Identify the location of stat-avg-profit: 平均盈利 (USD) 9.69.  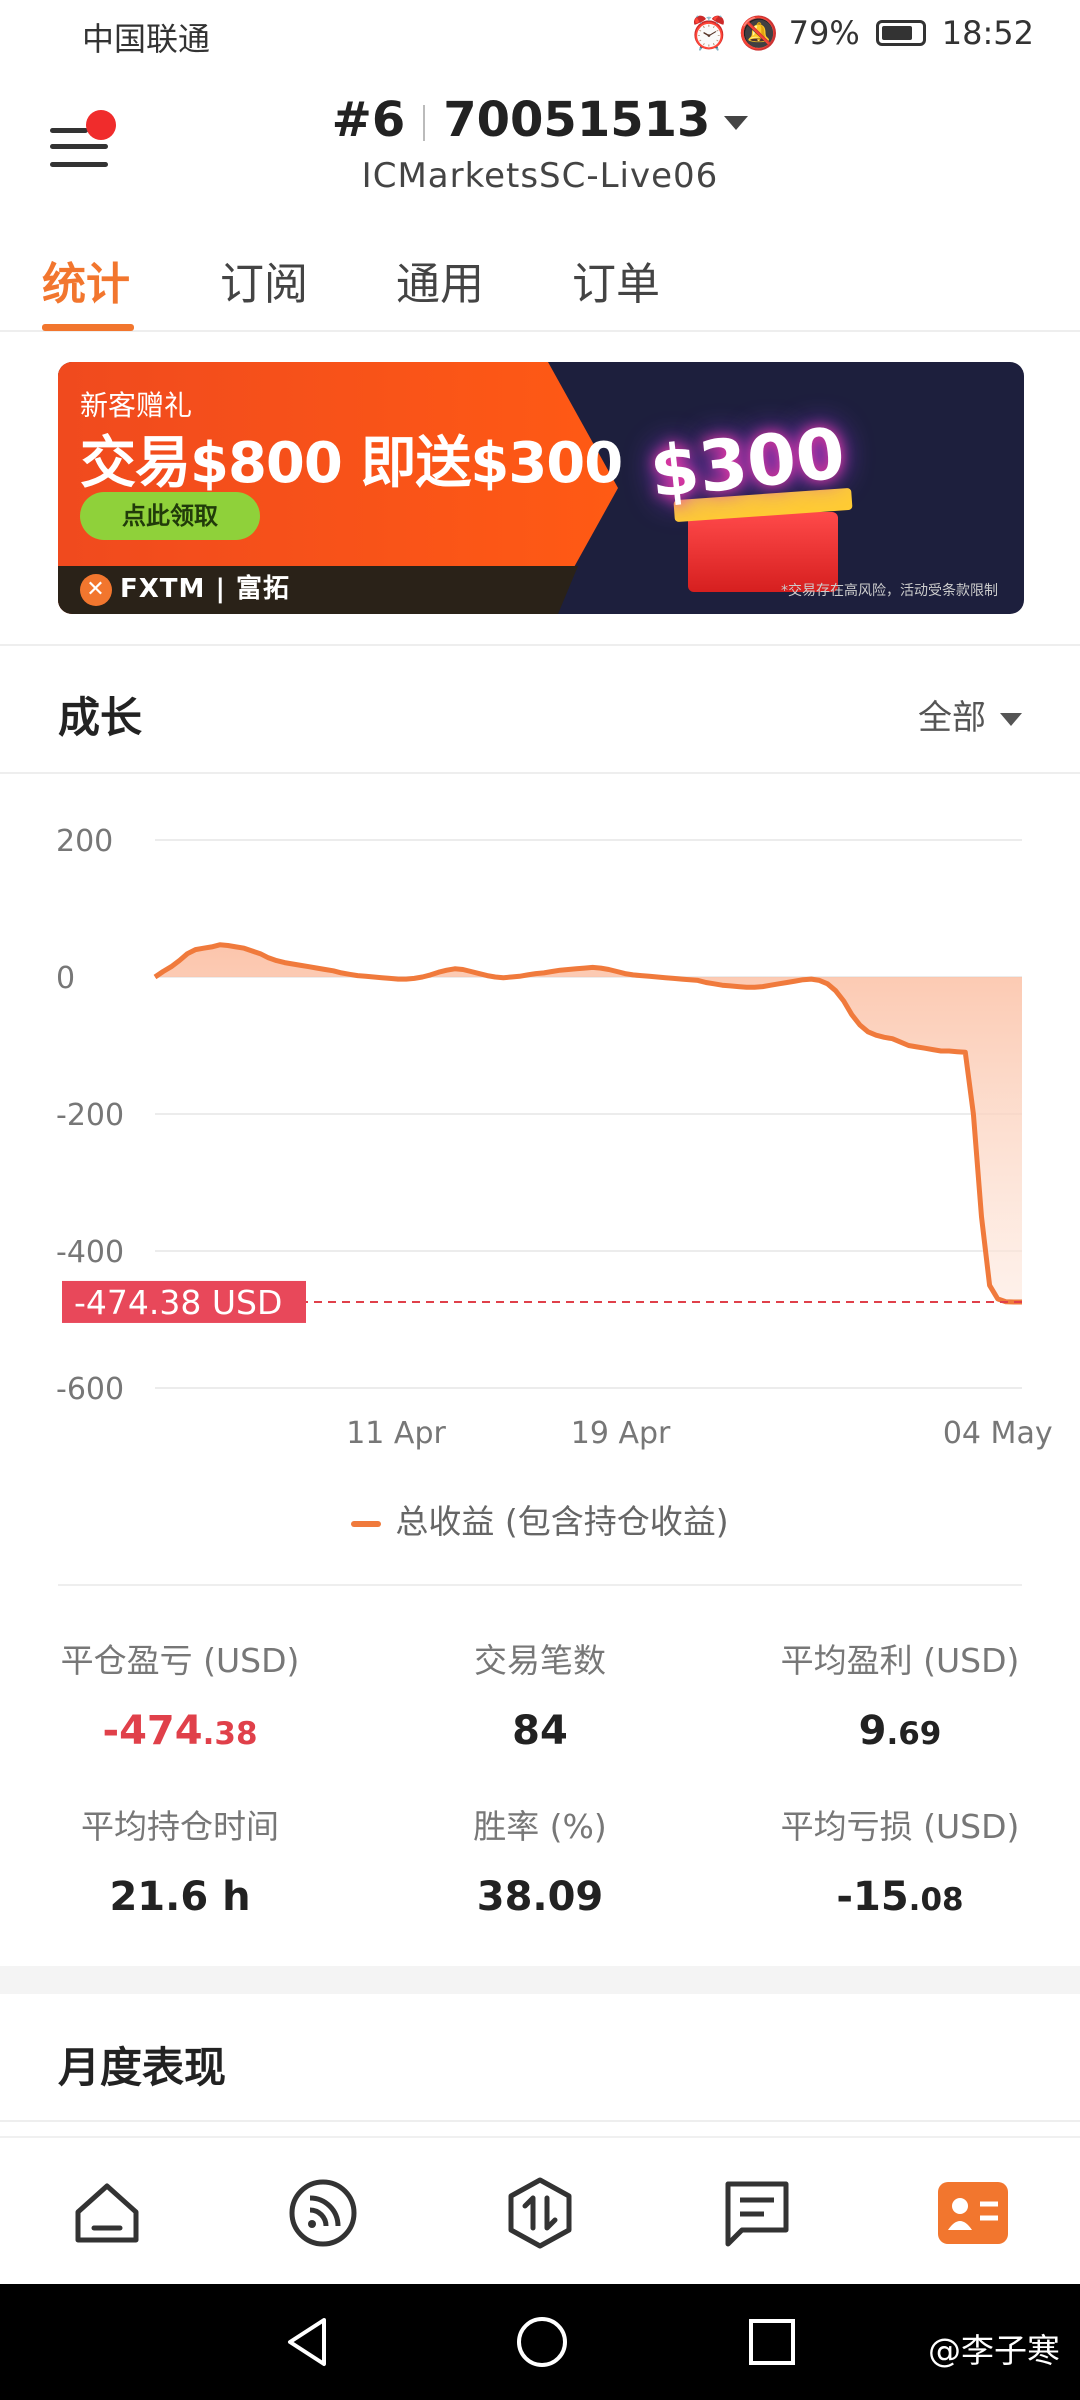
(900, 1694).